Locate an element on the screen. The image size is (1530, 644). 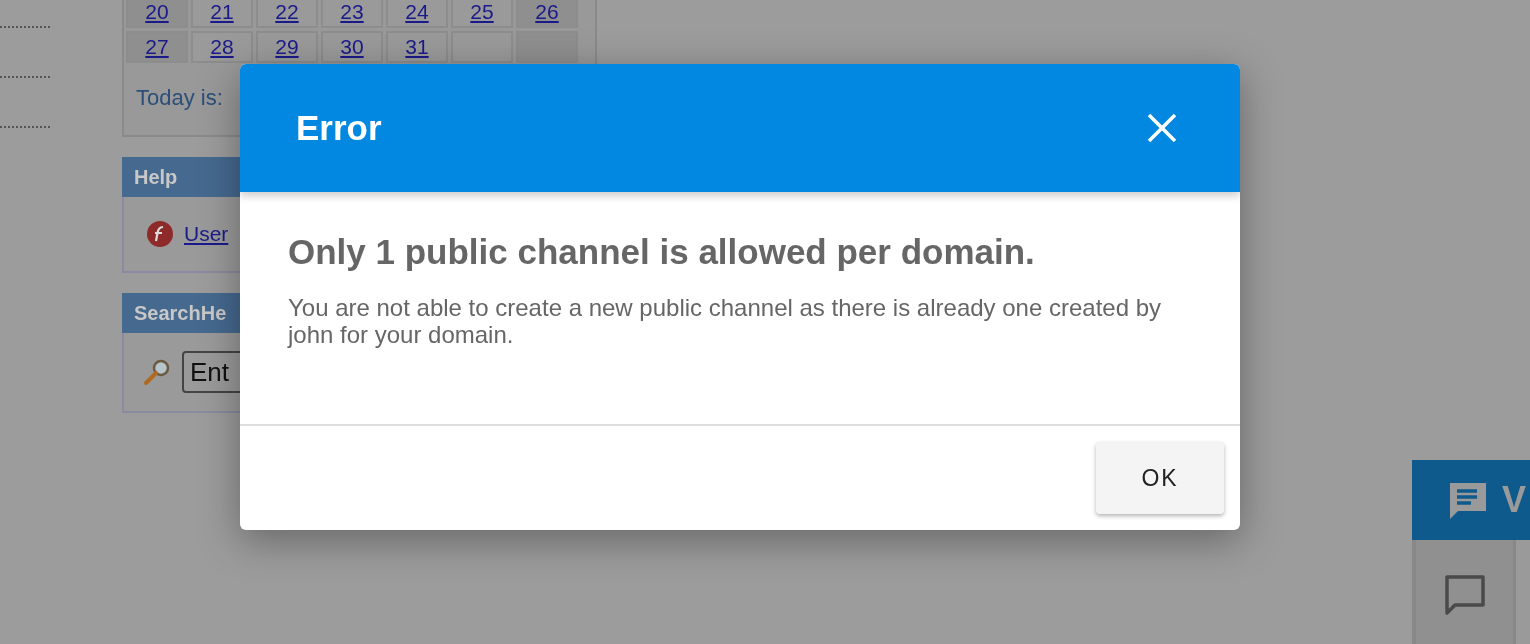
flash-icon is located at coordinates (160, 234).